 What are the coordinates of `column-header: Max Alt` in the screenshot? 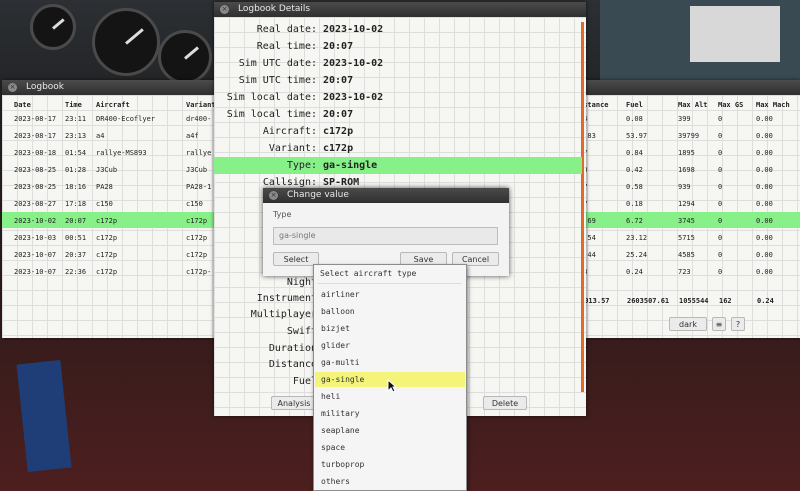 It's located at (693, 105).